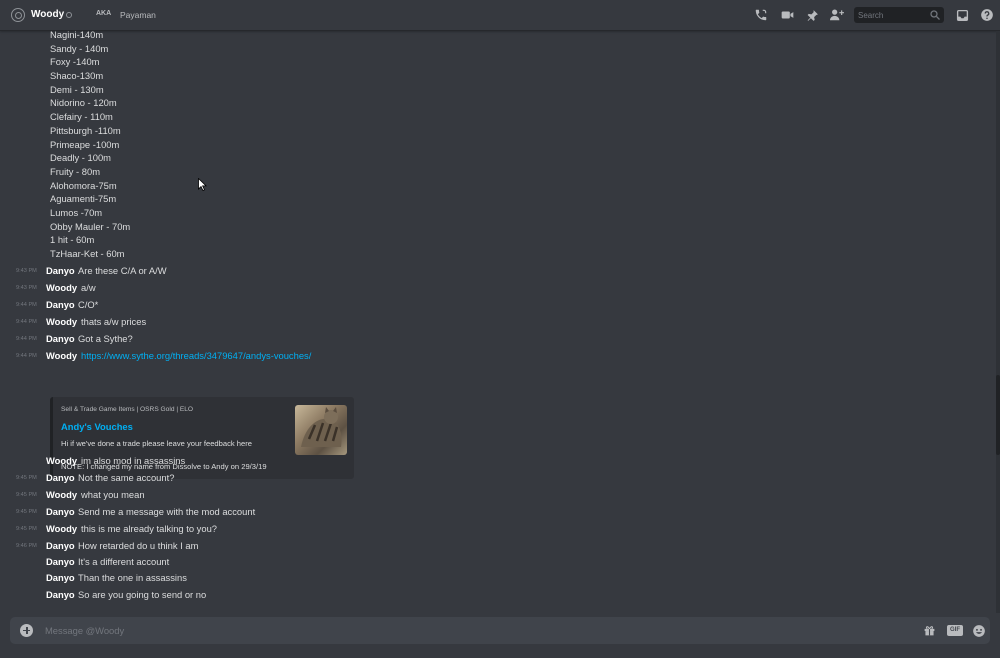 The height and width of the screenshot is (658, 1000). What do you see at coordinates (470, 630) in the screenshot?
I see `message-input` at bounding box center [470, 630].